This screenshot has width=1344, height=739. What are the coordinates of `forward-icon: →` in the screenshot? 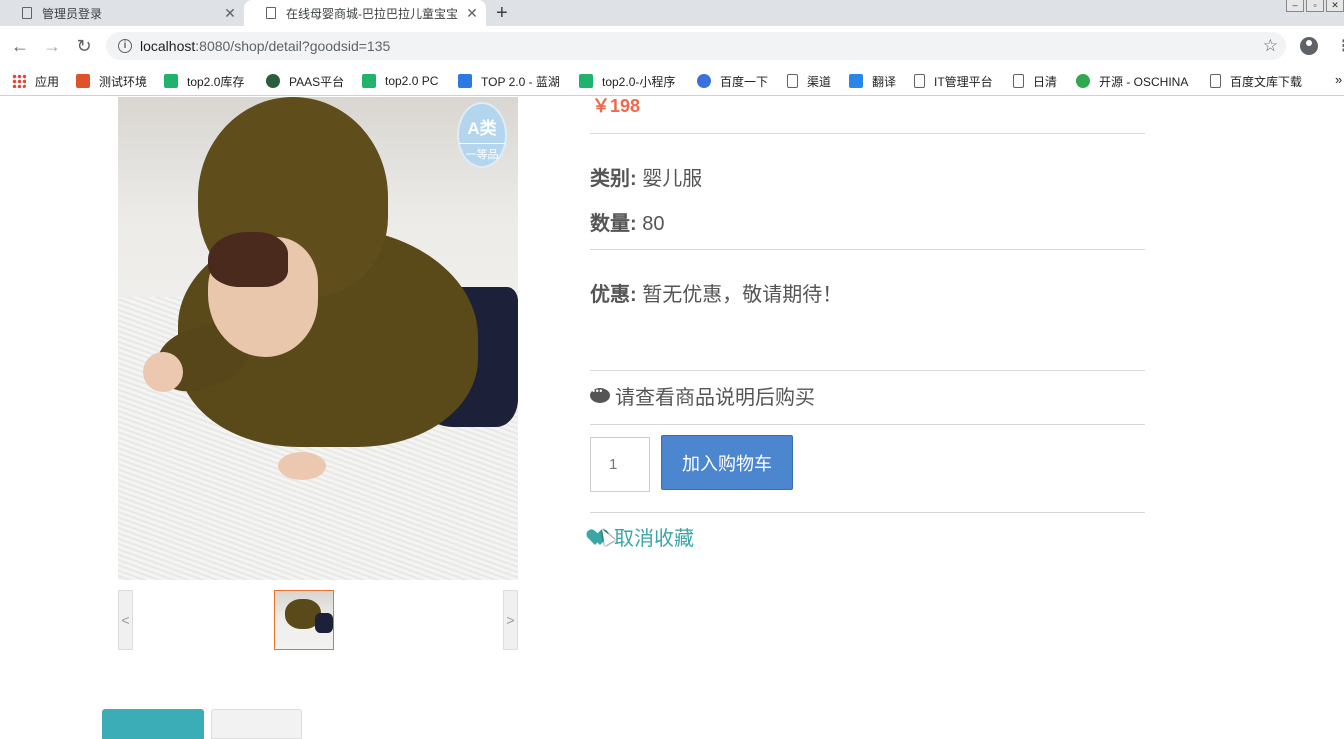 It's located at (52, 46).